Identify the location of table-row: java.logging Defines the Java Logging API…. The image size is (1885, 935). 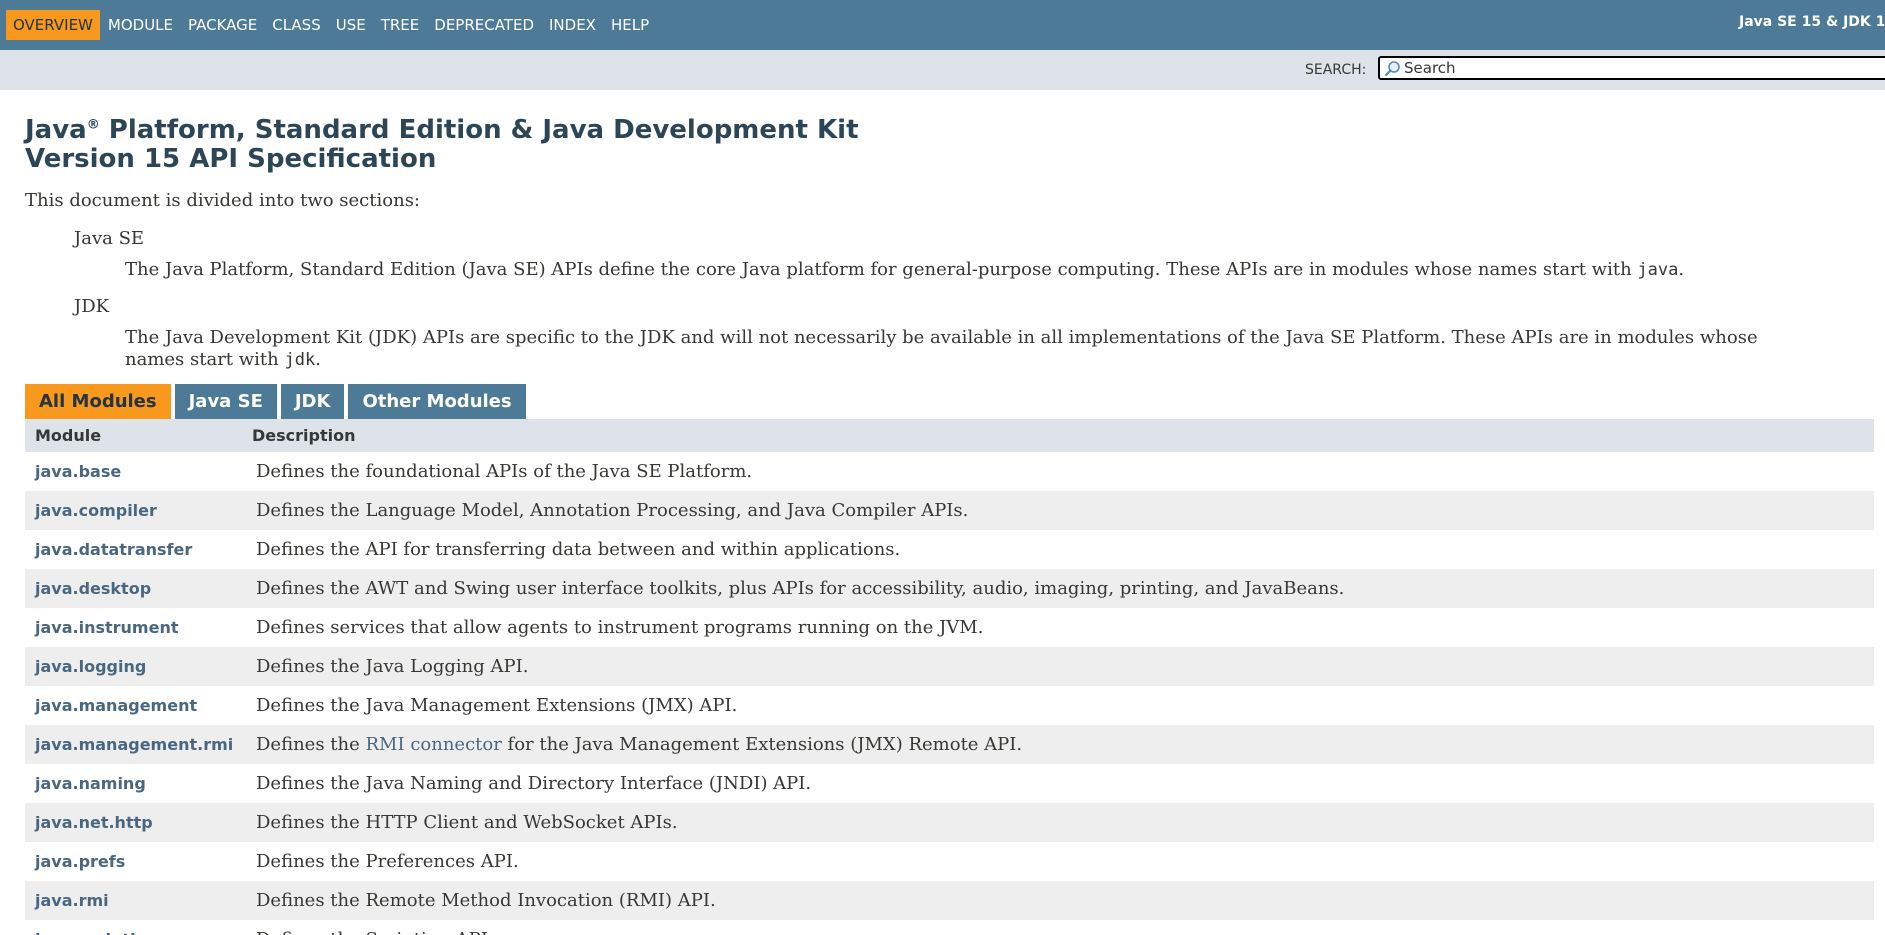
(949, 666).